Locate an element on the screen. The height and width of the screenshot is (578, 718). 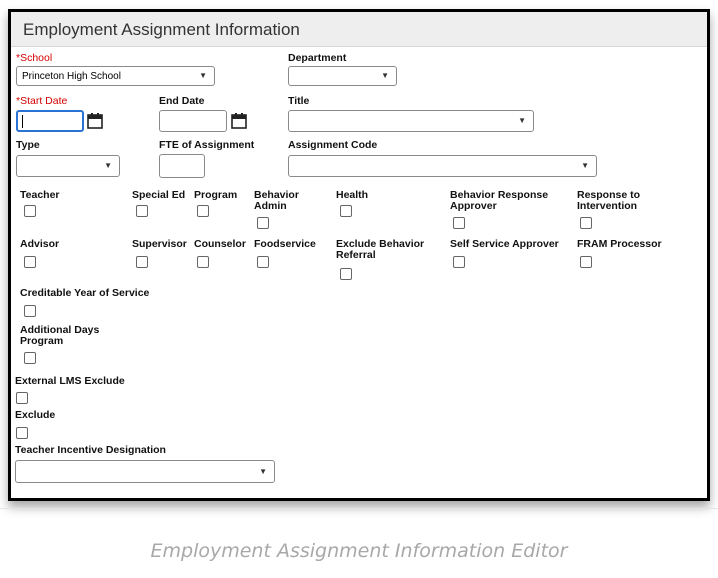
fte-input is located at coordinates (182, 166).